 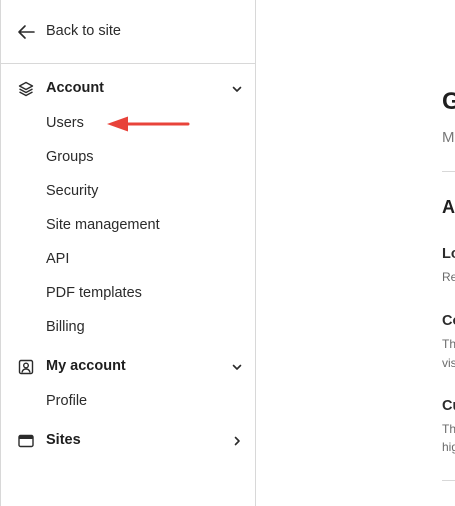 I want to click on sidebar-section-label: My account, so click(x=86, y=366).